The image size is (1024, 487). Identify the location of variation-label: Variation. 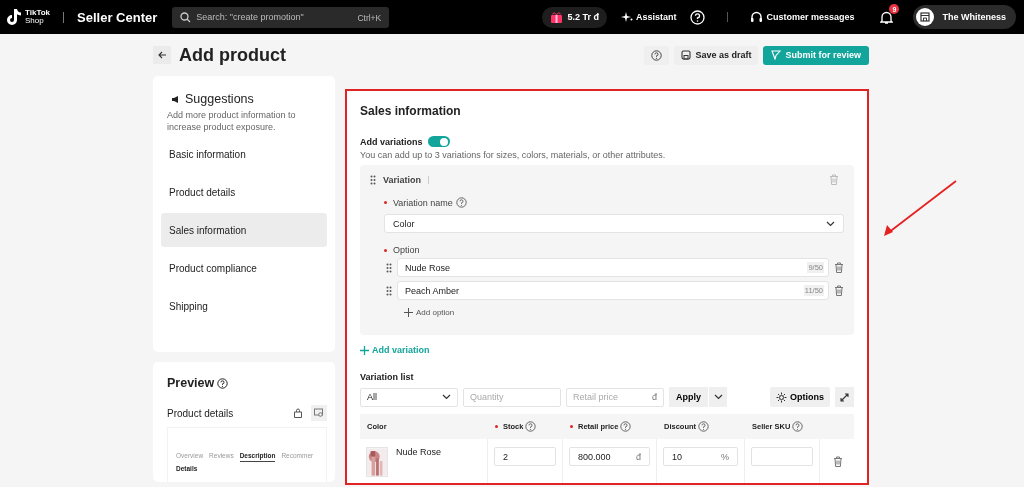
(402, 179).